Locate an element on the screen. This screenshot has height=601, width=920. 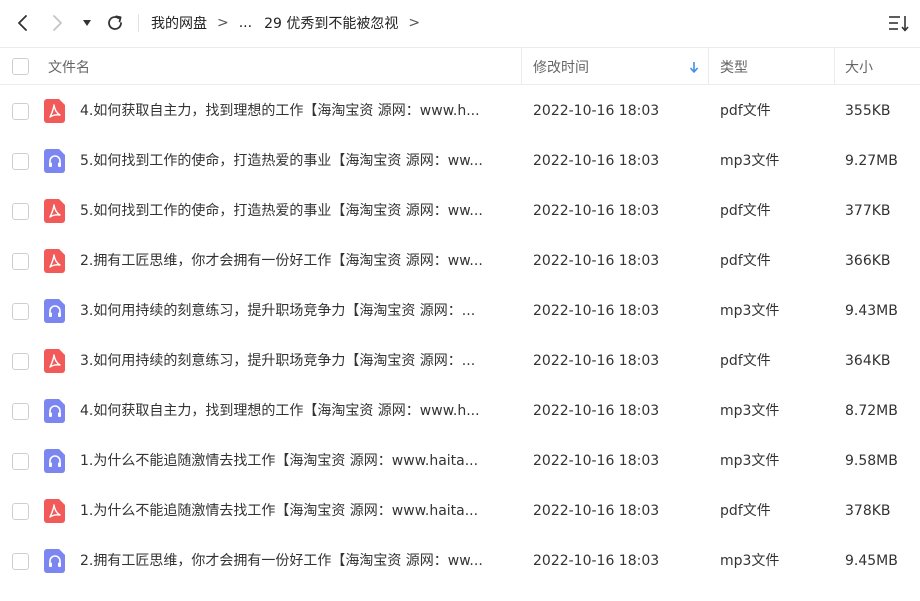
caret-down-icon is located at coordinates (87, 23).